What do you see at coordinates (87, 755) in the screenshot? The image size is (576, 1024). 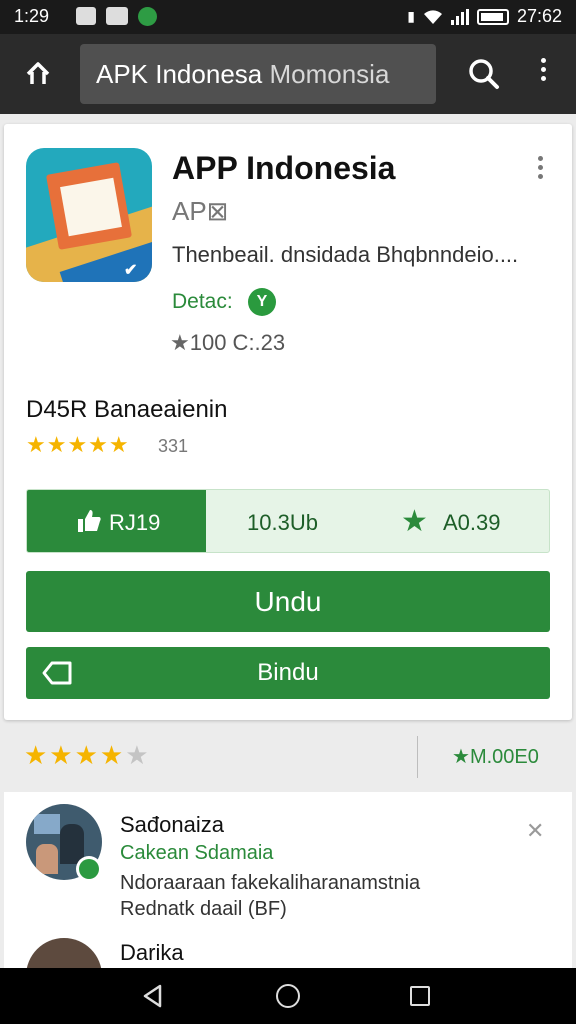 I see `summary-stars: ★★★★★` at bounding box center [87, 755].